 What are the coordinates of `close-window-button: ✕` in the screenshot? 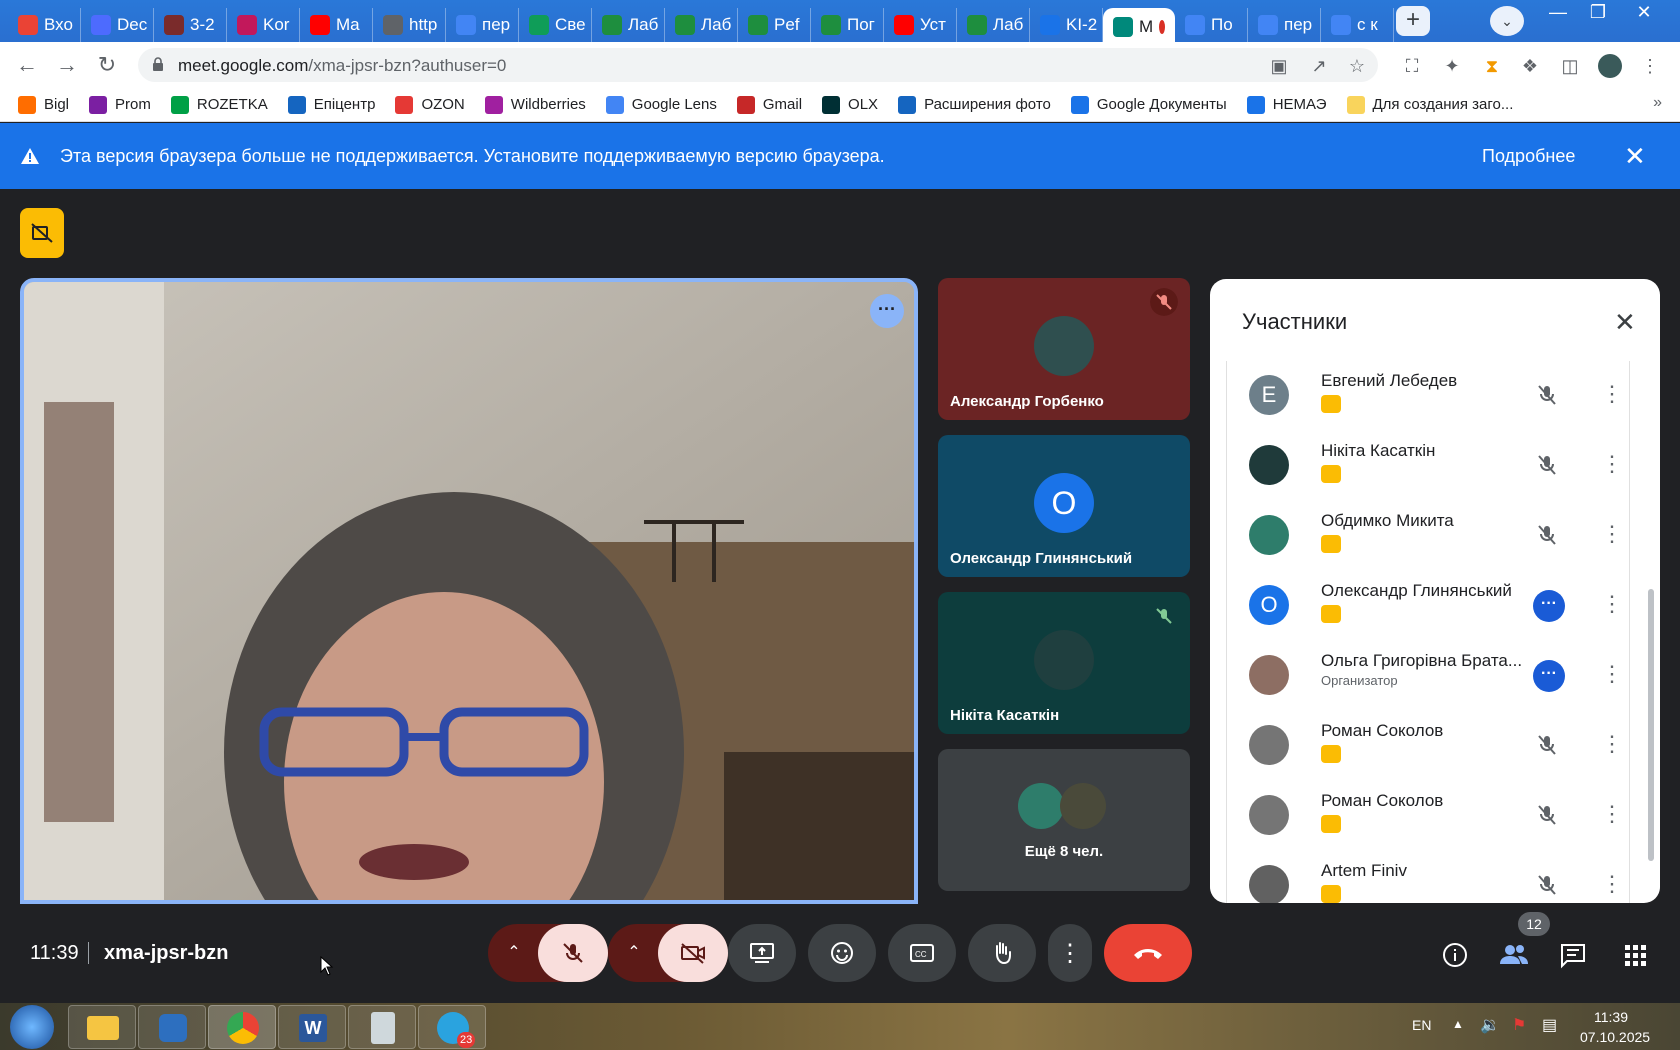 It's located at (1644, 13).